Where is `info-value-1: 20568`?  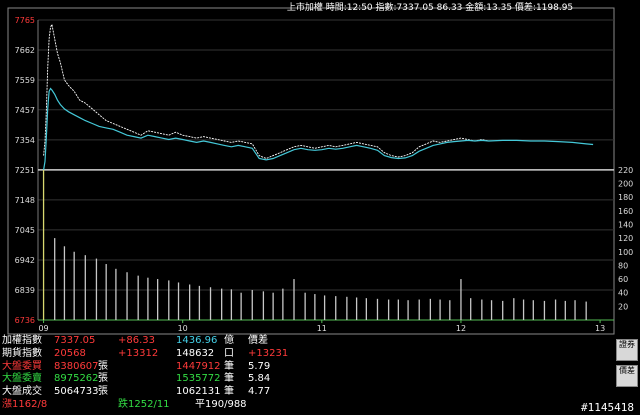 info-value-1: 20568 is located at coordinates (70, 353).